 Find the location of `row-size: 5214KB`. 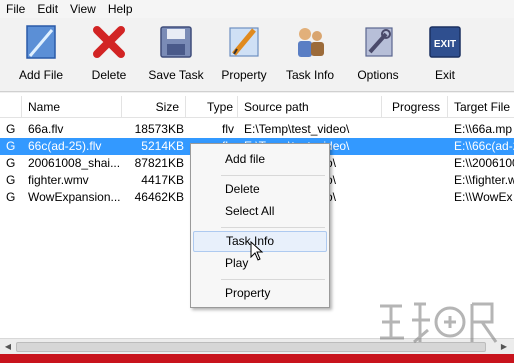

row-size: 5214KB is located at coordinates (162, 146).